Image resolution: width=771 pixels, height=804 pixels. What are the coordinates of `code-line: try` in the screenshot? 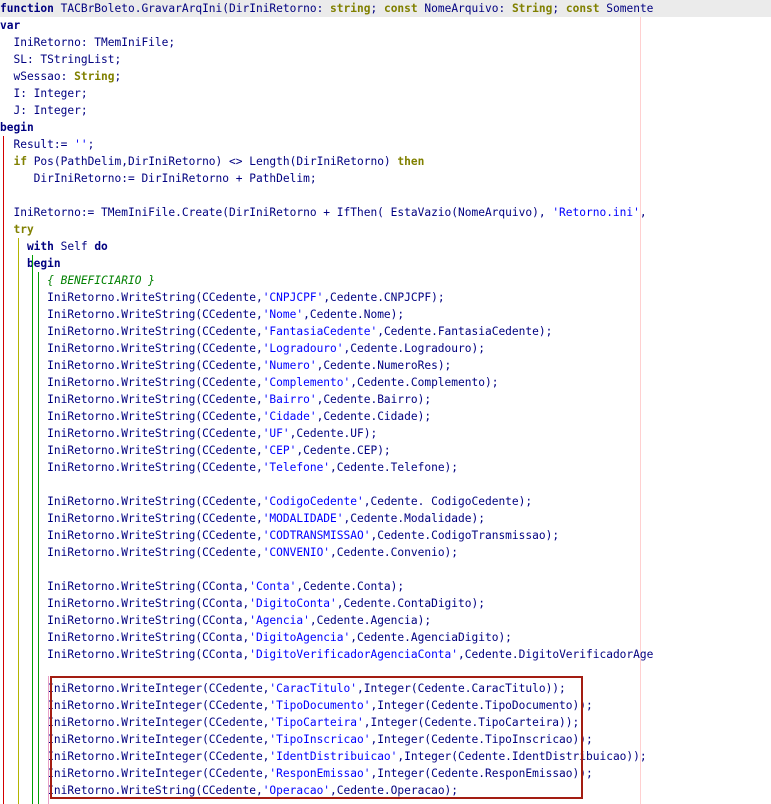 It's located at (385, 229).